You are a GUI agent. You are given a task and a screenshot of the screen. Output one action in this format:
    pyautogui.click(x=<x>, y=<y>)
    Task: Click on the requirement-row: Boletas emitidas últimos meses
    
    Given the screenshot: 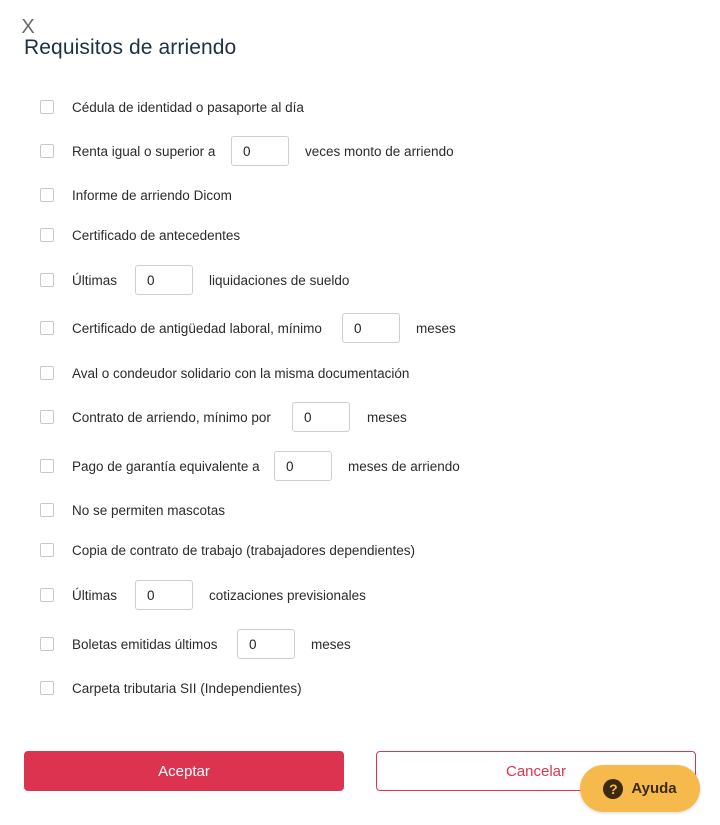 What is the action you would take?
    pyautogui.click(x=360, y=644)
    